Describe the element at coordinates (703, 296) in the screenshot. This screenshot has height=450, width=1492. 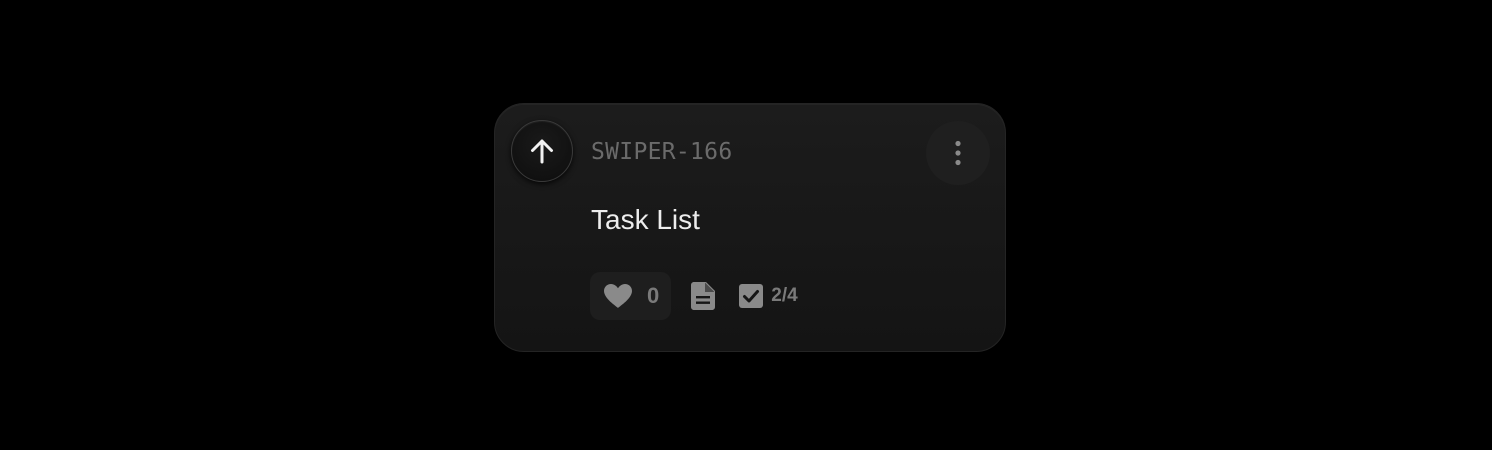
I see `document-icon` at that location.